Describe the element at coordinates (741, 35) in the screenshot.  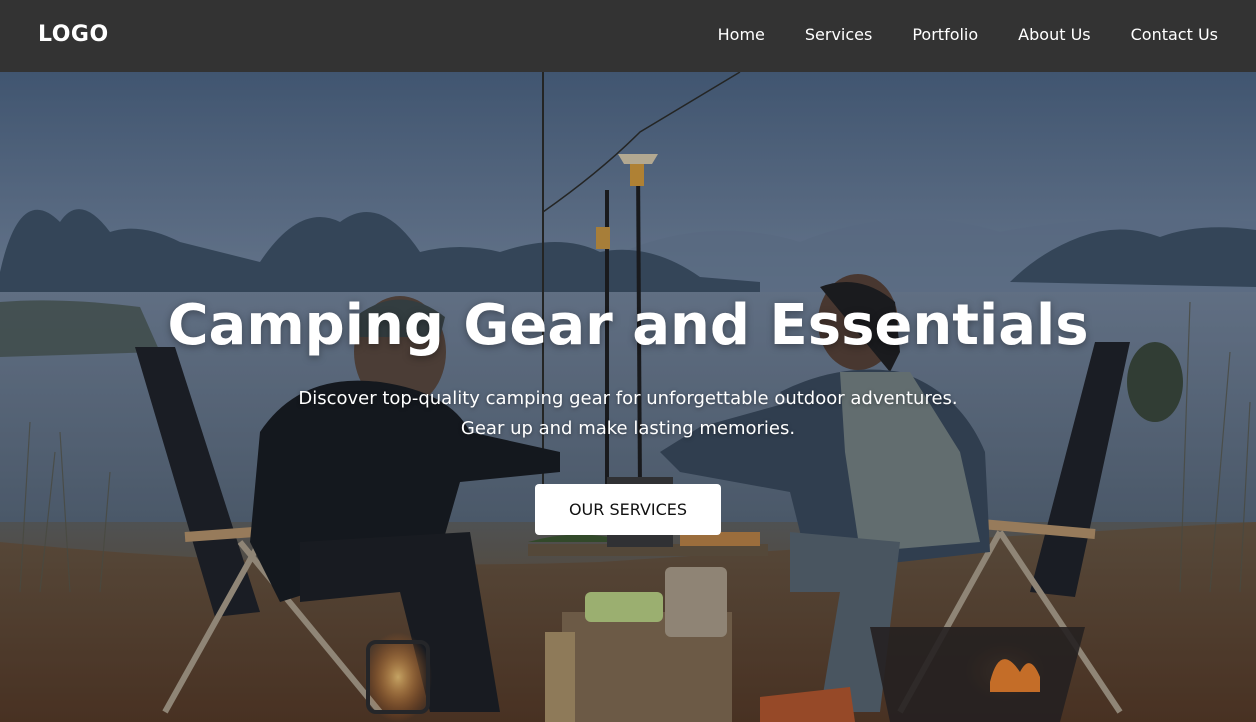
I see `nav-home: Home` at that location.